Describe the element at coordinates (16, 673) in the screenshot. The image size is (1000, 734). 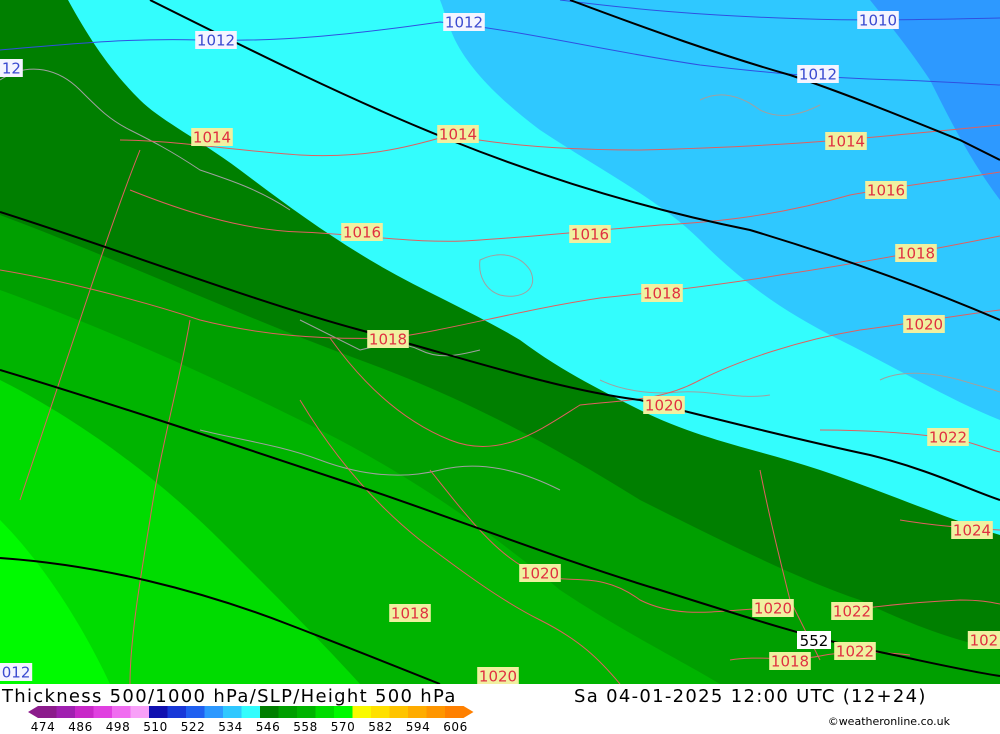
I see `pressure-label: 012` at that location.